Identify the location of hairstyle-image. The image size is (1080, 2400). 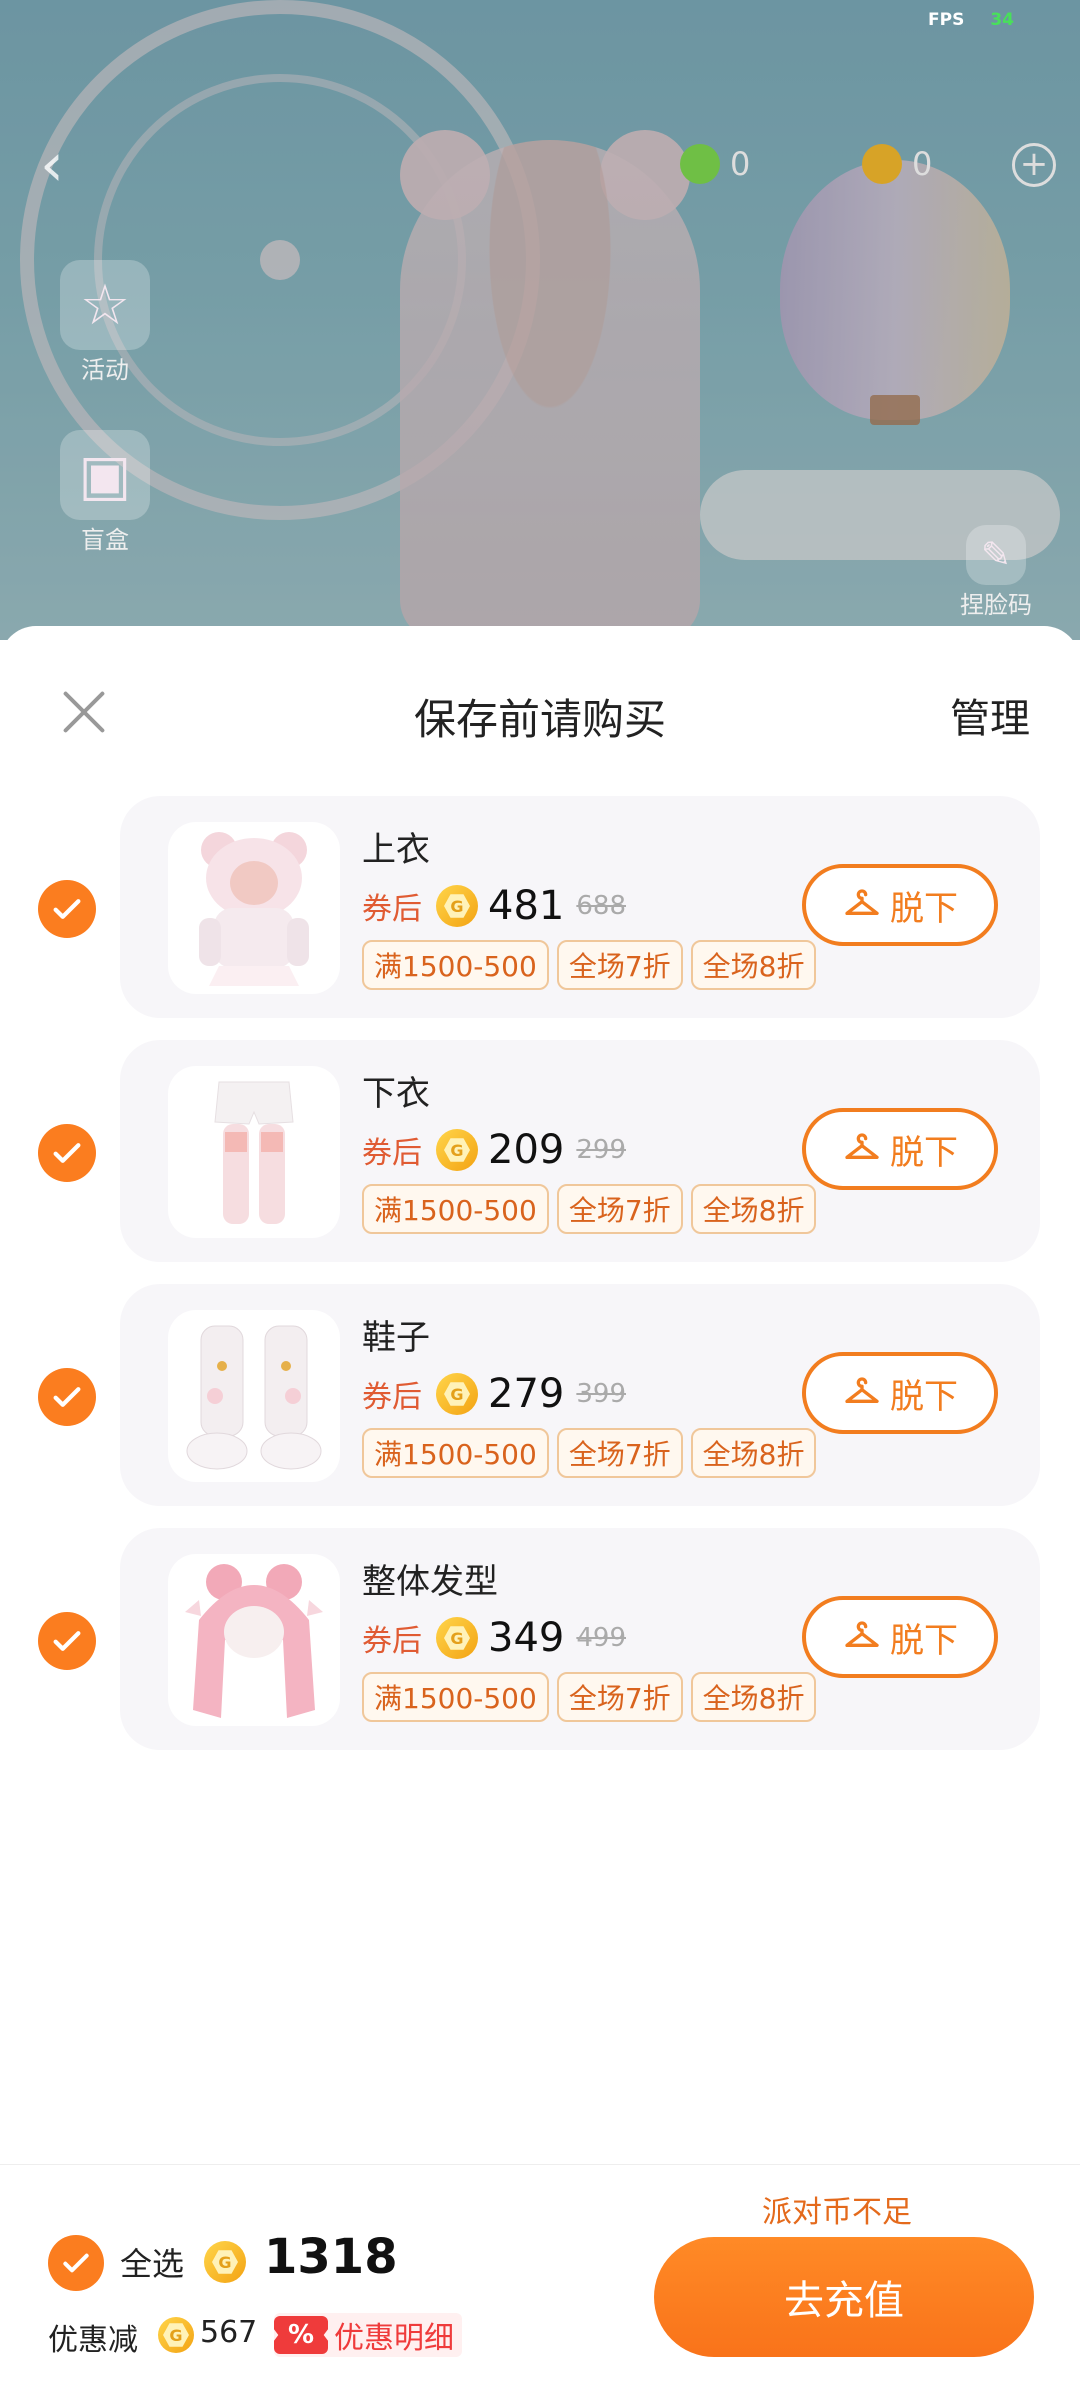
(254, 1641).